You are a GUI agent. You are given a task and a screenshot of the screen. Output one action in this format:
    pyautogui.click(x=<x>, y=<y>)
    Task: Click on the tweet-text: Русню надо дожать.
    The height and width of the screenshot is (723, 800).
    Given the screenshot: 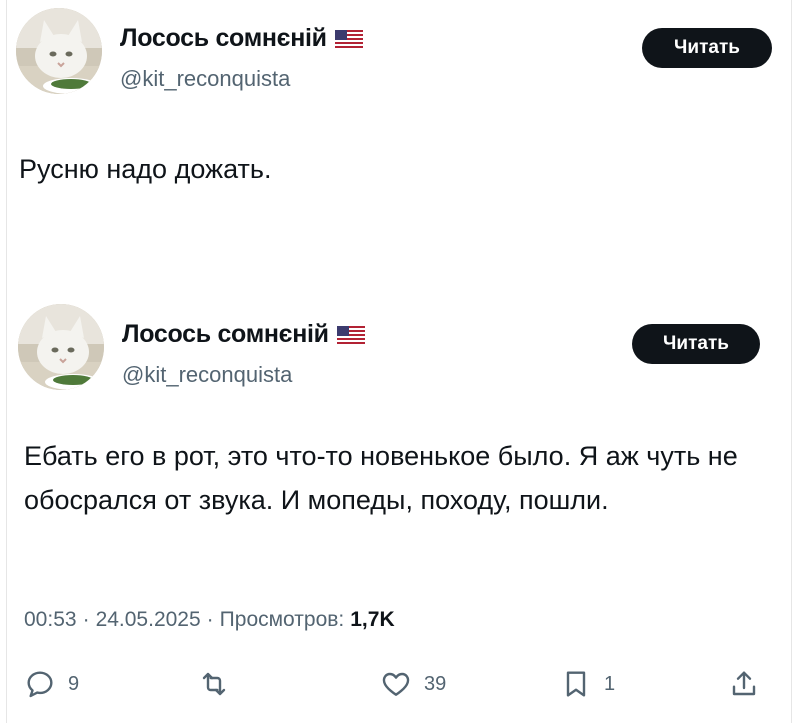 What is the action you would take?
    pyautogui.click(x=145, y=169)
    